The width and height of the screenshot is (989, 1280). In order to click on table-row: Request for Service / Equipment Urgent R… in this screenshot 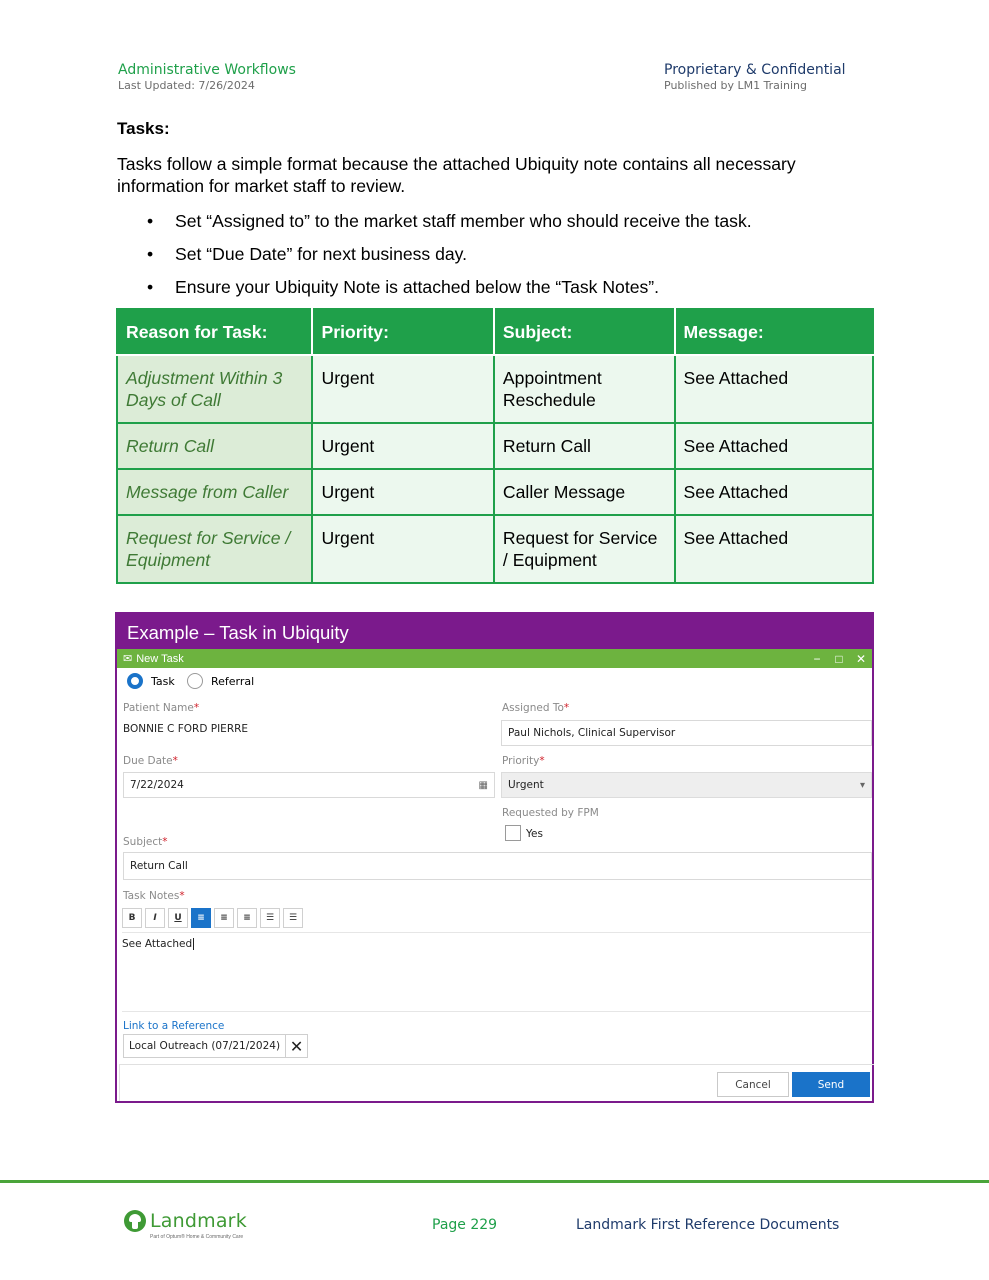, I will do `click(495, 549)`.